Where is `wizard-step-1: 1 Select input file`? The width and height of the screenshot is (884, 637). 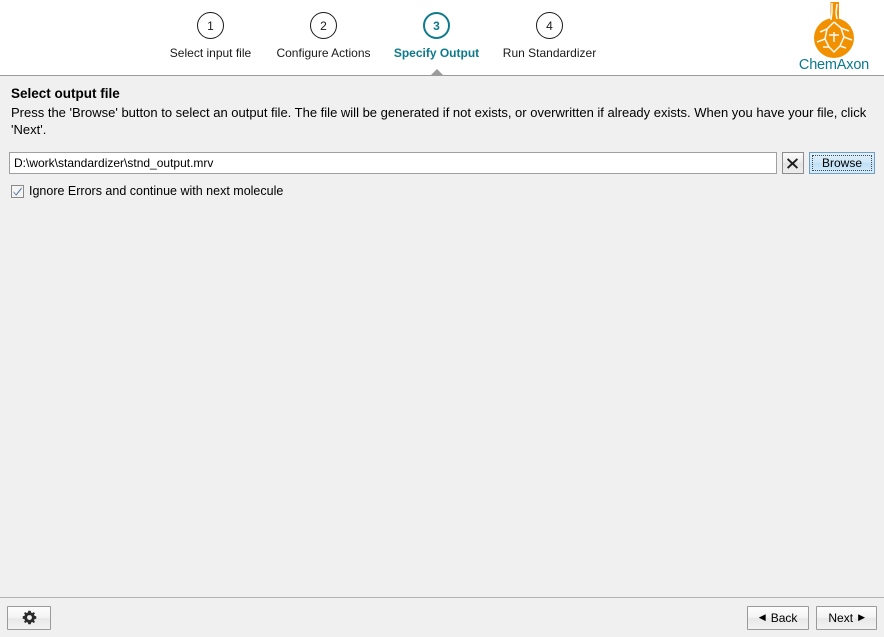
wizard-step-1: 1 Select input file is located at coordinates (210, 30).